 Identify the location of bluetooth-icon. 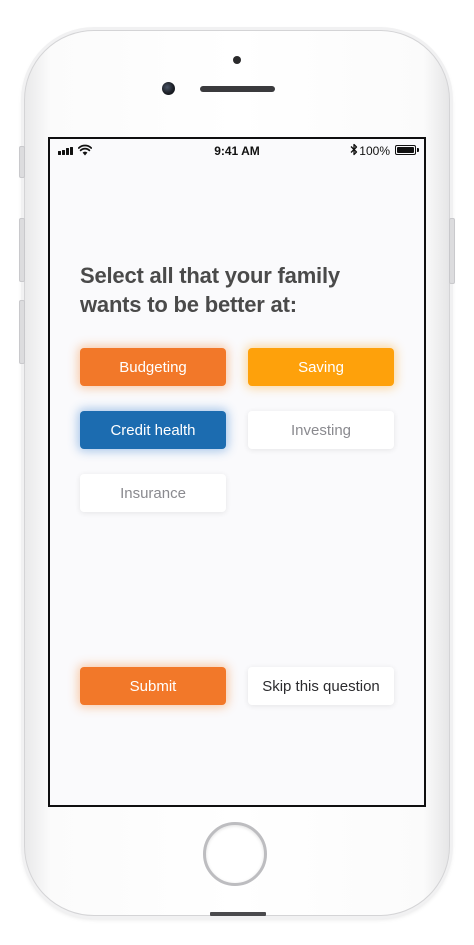
(354, 149).